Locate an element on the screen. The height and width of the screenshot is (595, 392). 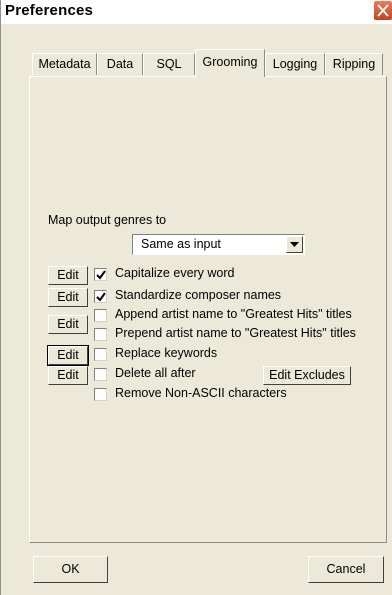
ok-button: OK is located at coordinates (70, 569).